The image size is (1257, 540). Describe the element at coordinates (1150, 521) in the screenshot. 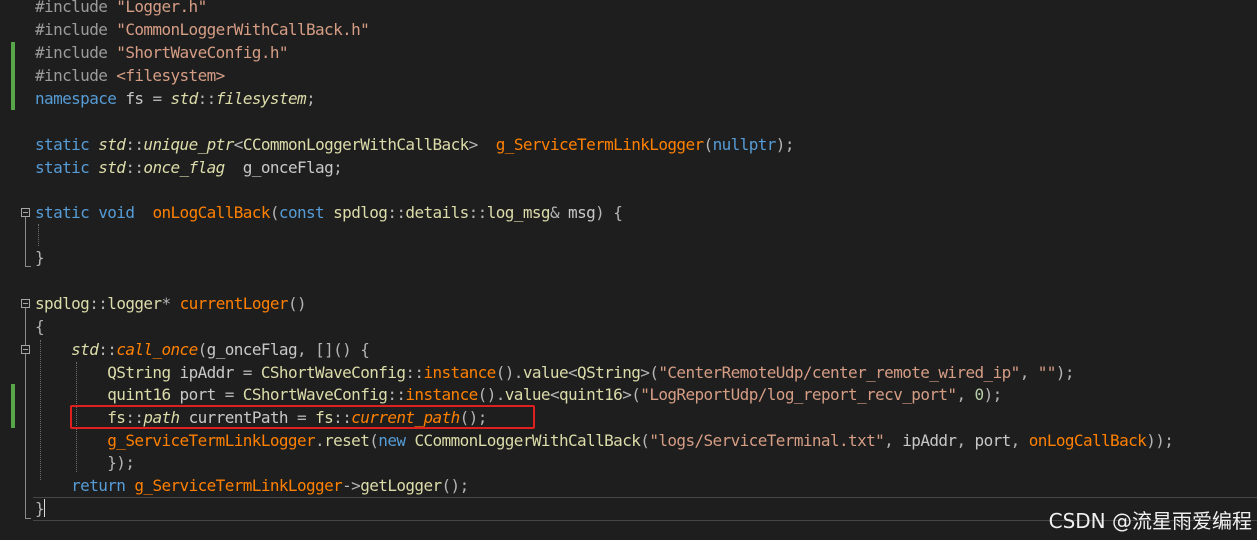

I see `watermark-text: CSDN @流星雨爱编程` at that location.